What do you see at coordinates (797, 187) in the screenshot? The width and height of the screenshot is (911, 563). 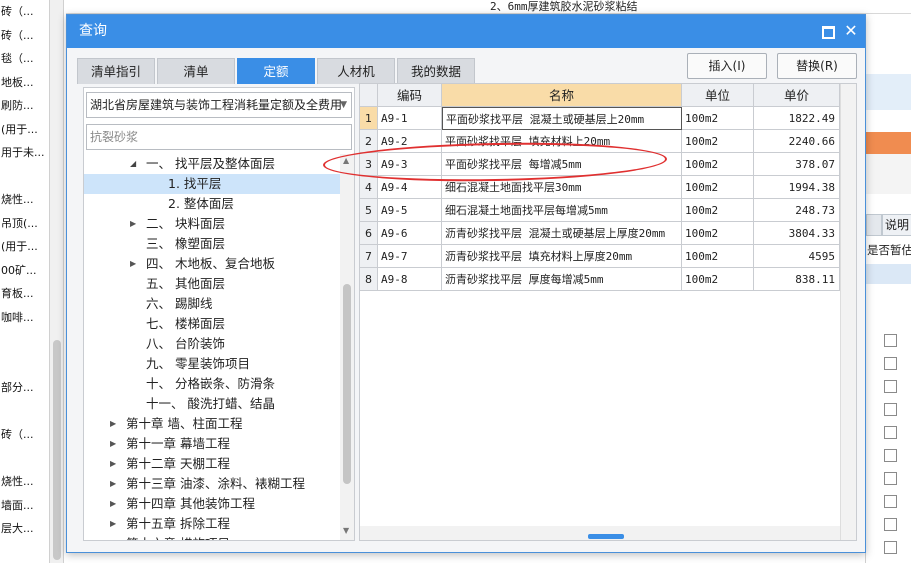 I see `price-cell: 1994.38` at bounding box center [797, 187].